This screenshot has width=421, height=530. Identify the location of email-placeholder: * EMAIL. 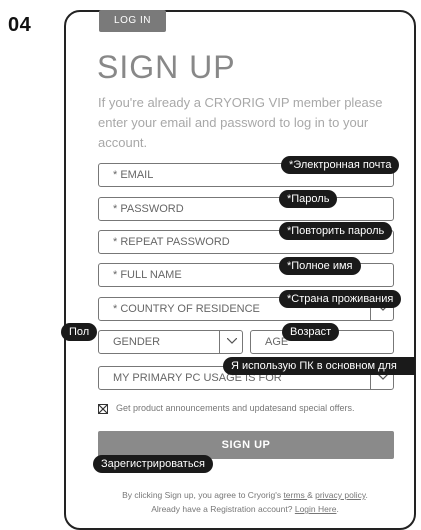
(133, 175).